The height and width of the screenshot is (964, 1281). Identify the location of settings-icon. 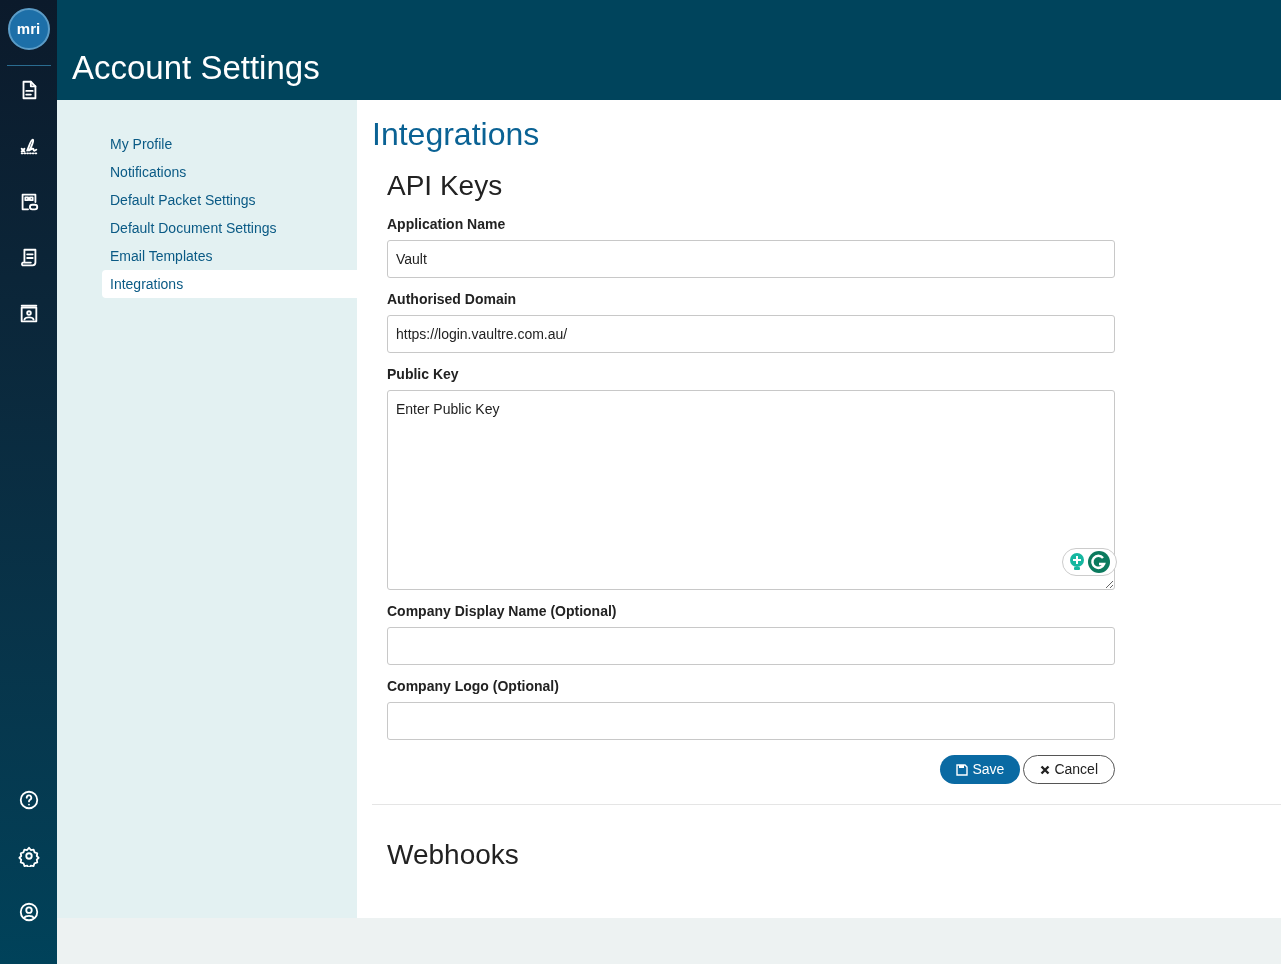
(28, 856).